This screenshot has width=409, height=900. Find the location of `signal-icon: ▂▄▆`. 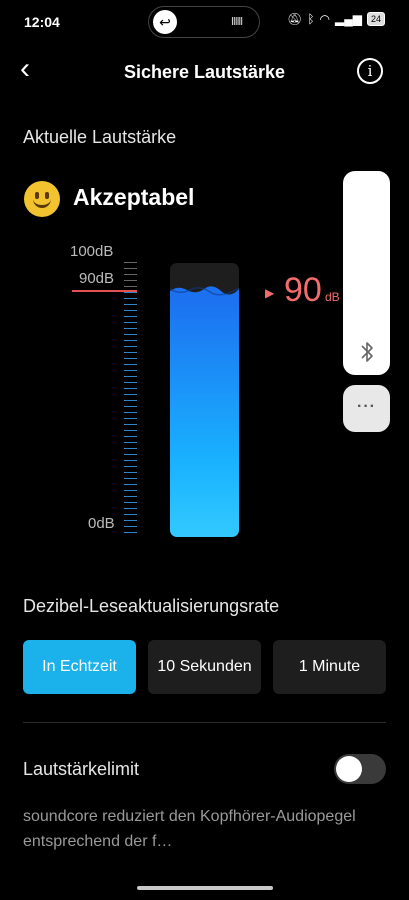

signal-icon: ▂▄▆ is located at coordinates (348, 19).